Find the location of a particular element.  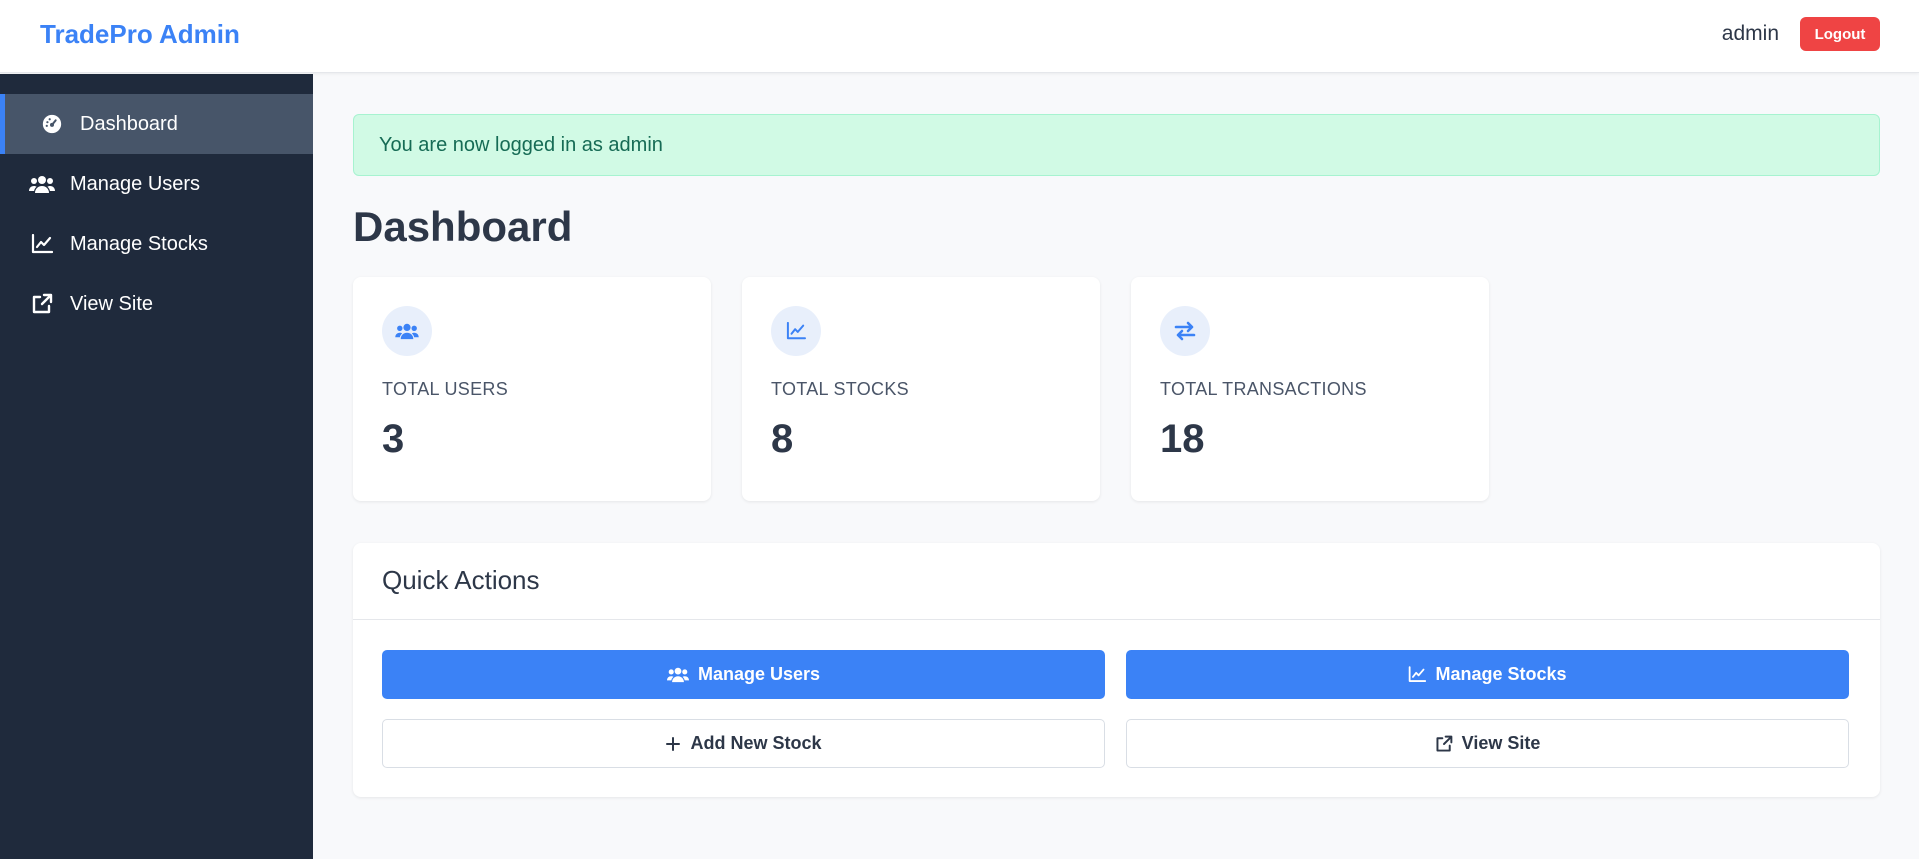

sidebar-item-manage-users: Manage Users is located at coordinates (156, 184).